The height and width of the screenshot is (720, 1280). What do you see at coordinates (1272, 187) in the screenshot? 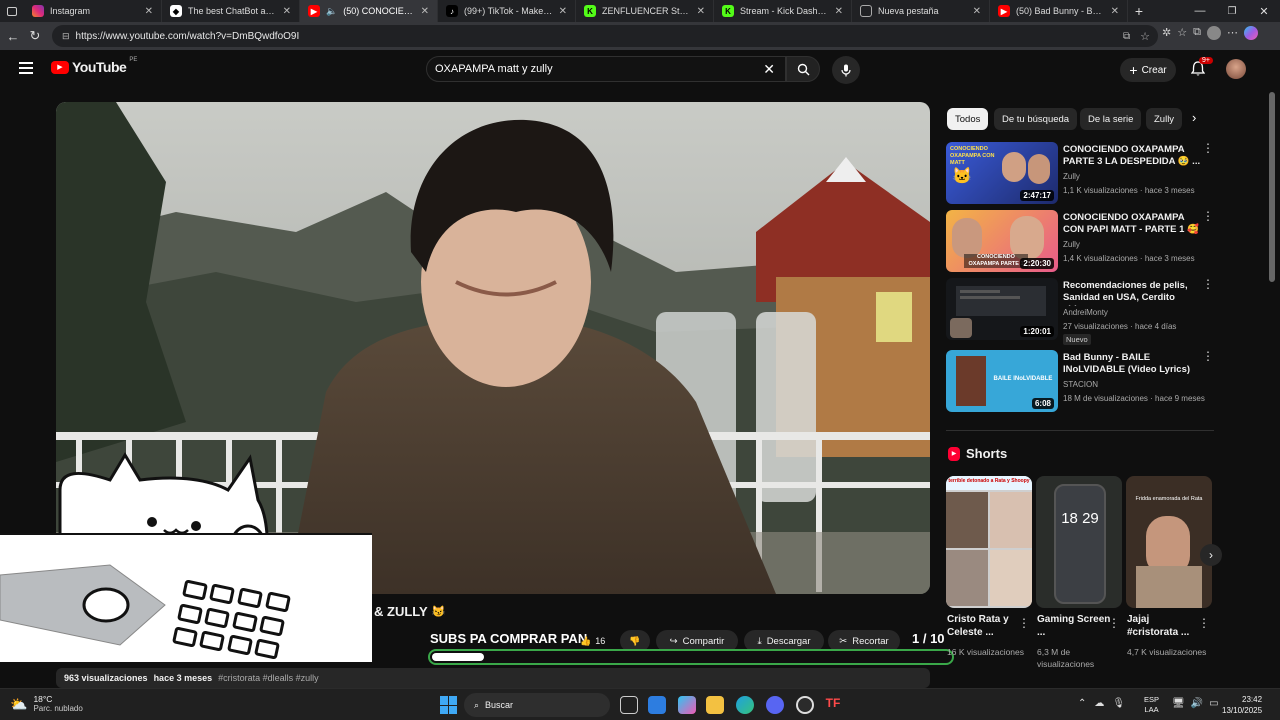
I see `scrollbar-thumb` at bounding box center [1272, 187].